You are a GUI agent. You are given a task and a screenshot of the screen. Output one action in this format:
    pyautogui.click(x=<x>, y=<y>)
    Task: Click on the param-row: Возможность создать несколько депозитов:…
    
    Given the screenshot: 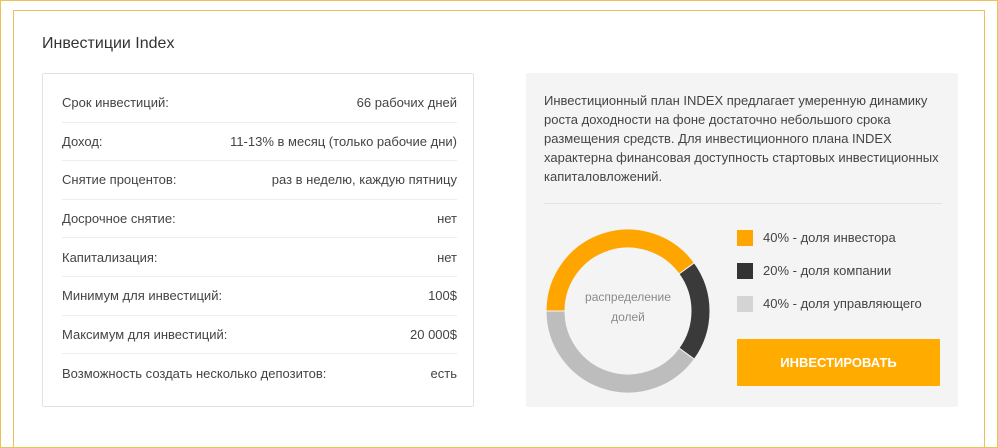 What is the action you would take?
    pyautogui.click(x=259, y=373)
    